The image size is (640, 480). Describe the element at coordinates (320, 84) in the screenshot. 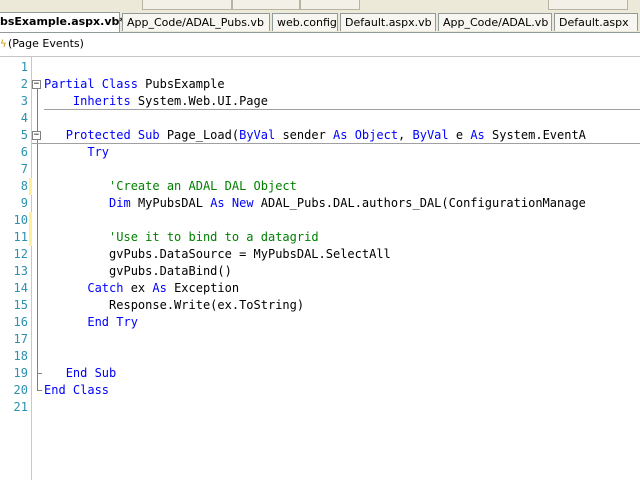

I see `code-line: 2 Partial Class PubsExample` at that location.